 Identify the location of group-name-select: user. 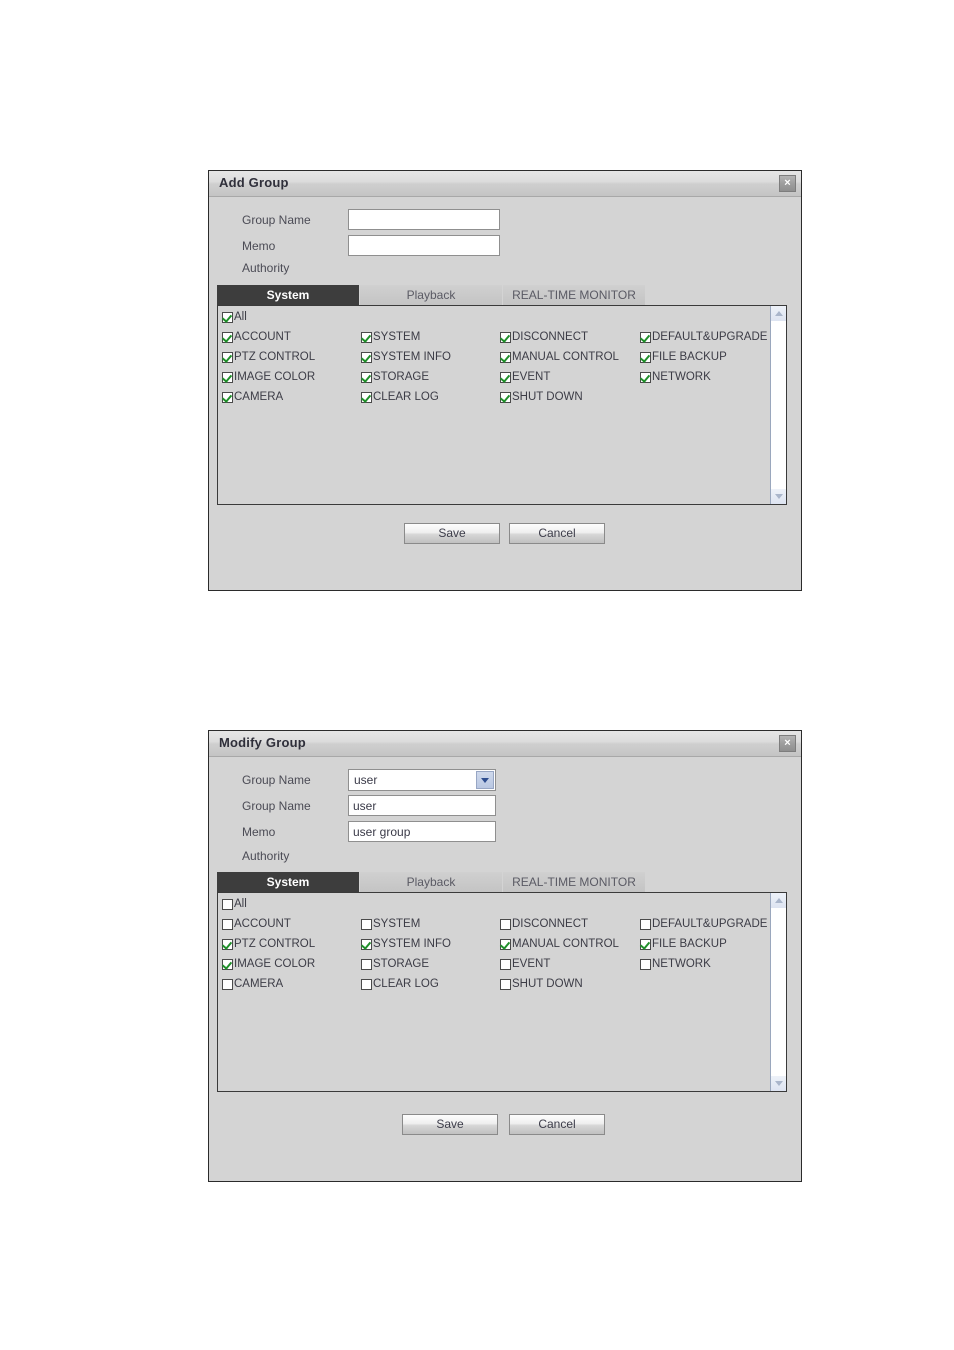
(422, 780).